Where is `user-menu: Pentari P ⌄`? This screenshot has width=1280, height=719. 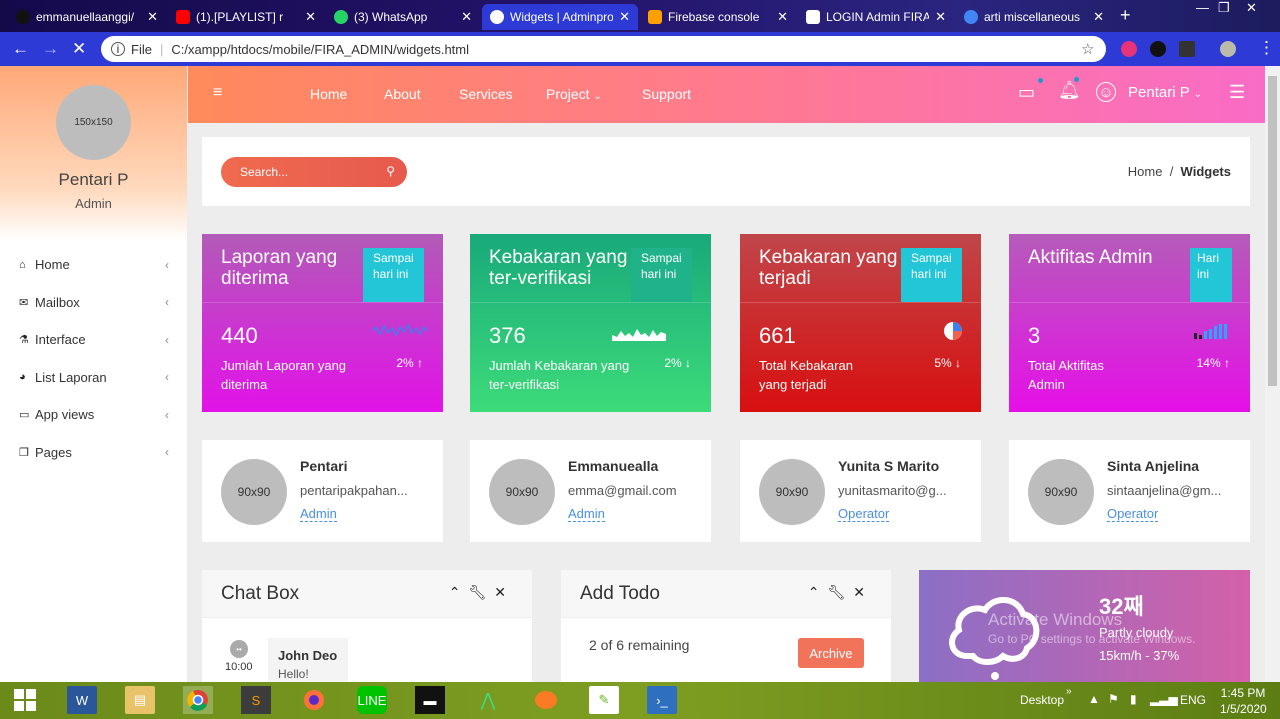
user-menu: Pentari P ⌄ is located at coordinates (1165, 92).